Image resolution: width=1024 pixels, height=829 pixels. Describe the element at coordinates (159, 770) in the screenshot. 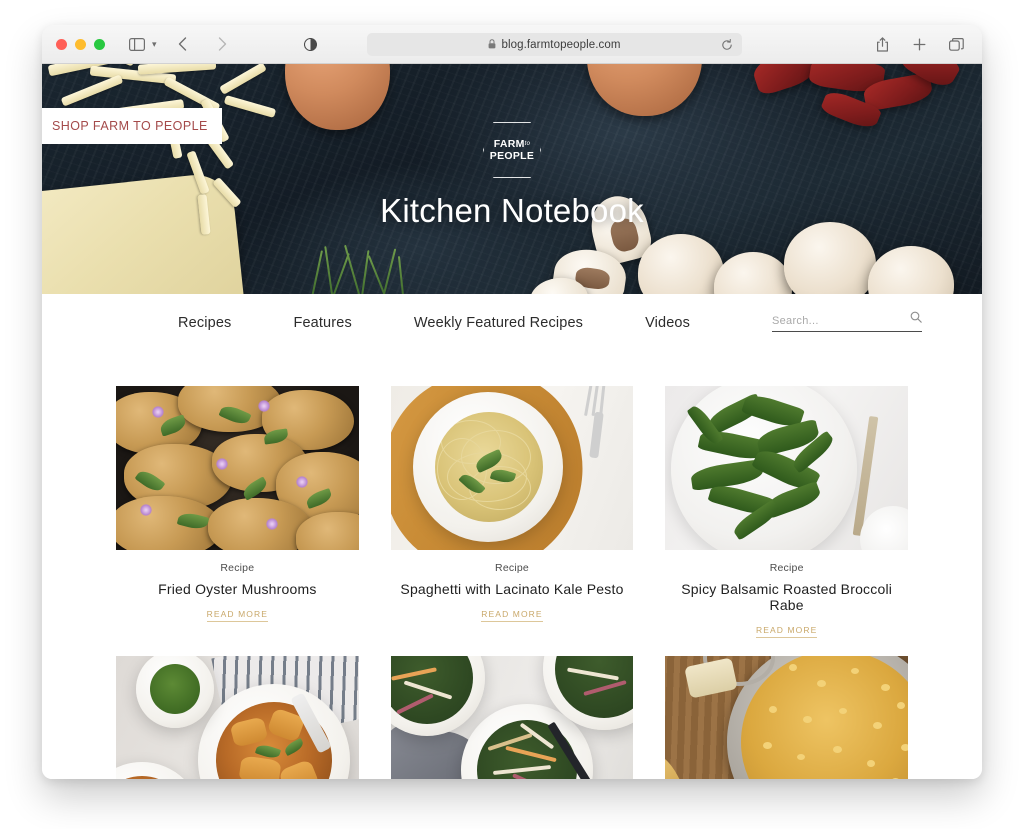

I see `second-stew-bowl` at that location.